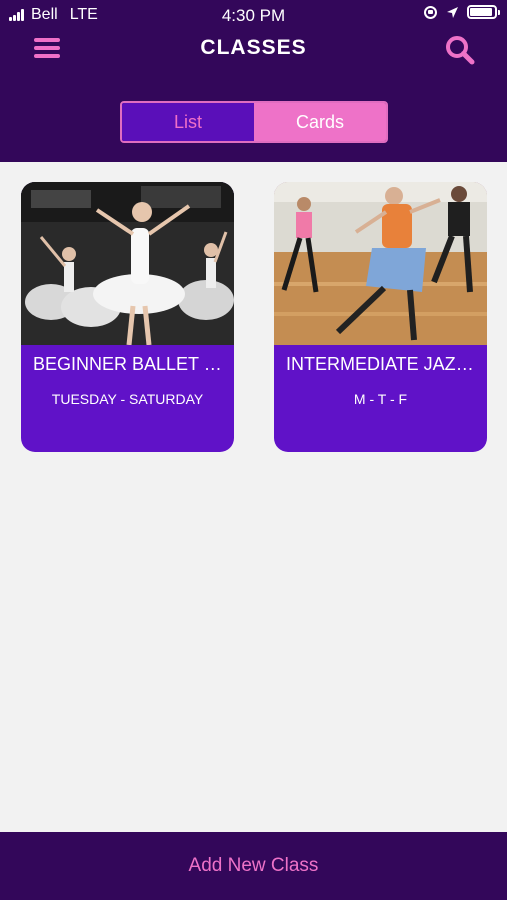 The width and height of the screenshot is (507, 900). I want to click on rotation-lock-icon, so click(430, 12).